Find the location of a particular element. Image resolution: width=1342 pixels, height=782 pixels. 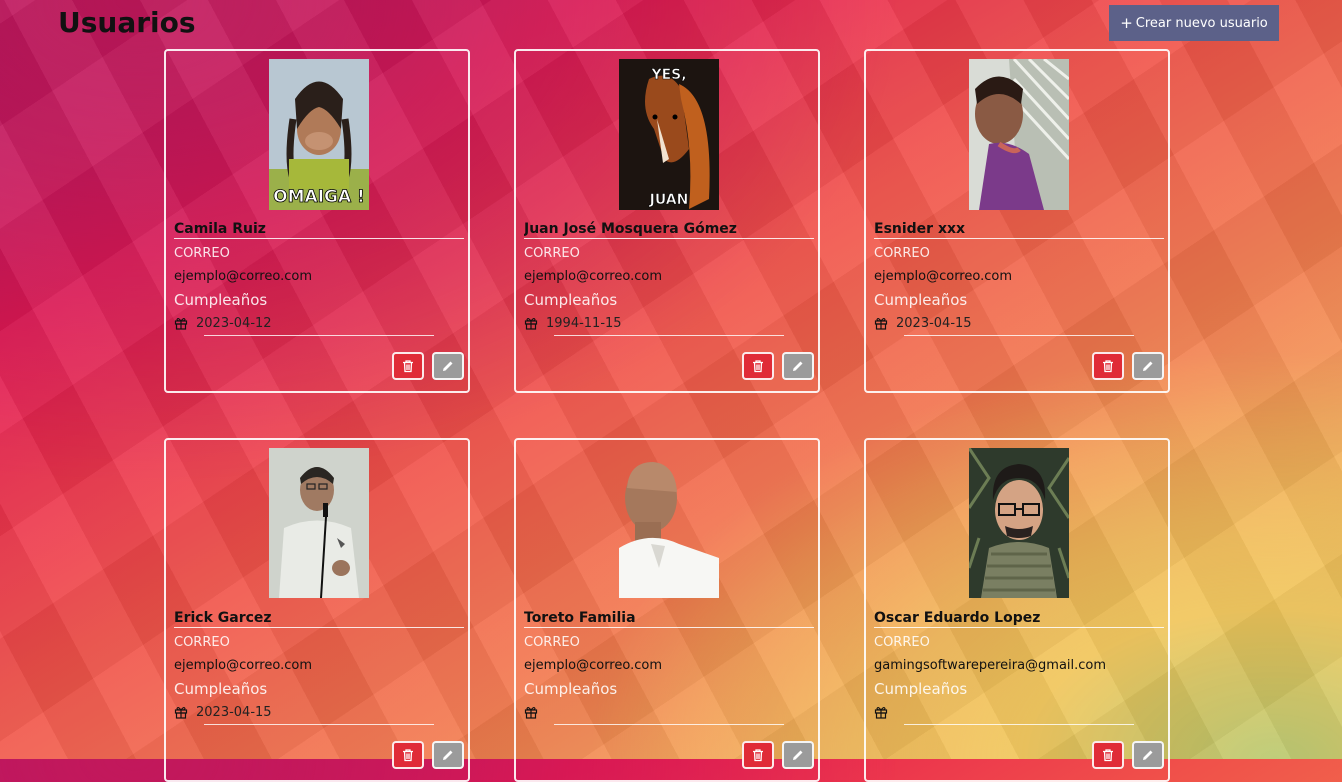

user-name: Toreto Familia is located at coordinates (669, 619).